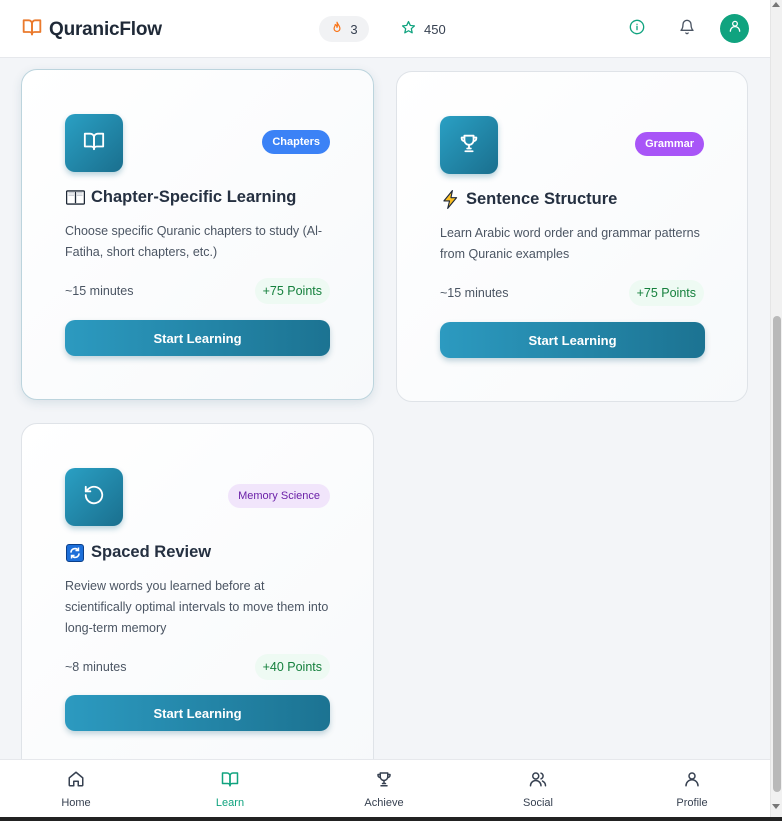 This screenshot has height=821, width=782. Describe the element at coordinates (669, 144) in the screenshot. I see `category-badge: Grammar` at that location.